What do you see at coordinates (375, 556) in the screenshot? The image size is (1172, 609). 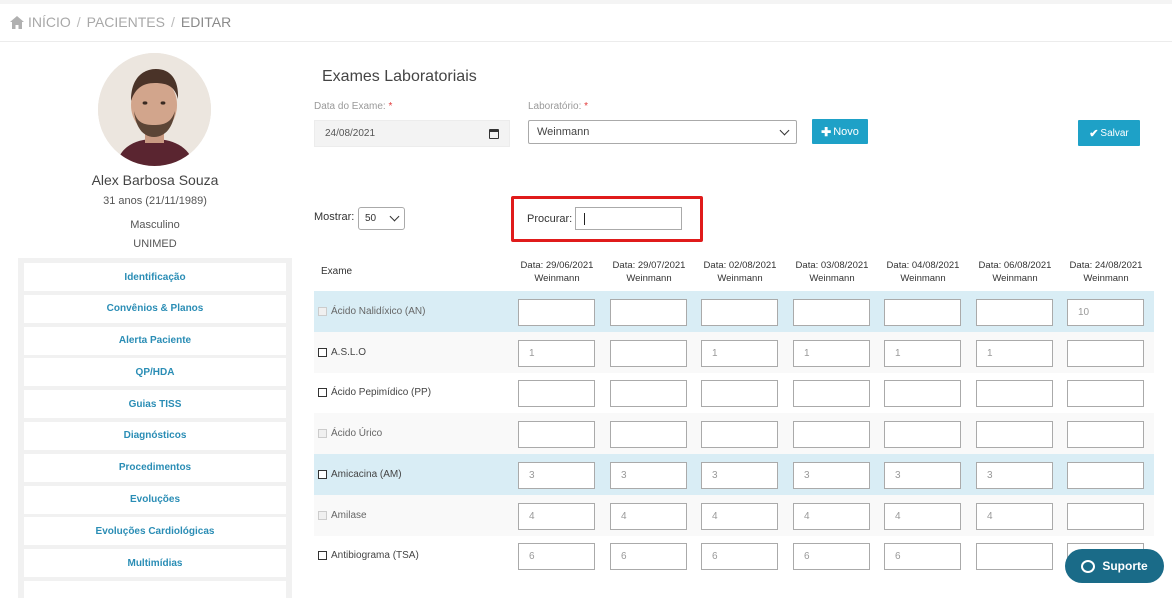 I see `exam-name: Antibiograma (TSA)` at bounding box center [375, 556].